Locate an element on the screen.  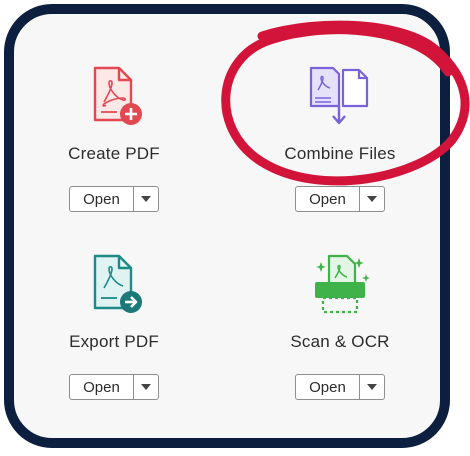
combine-files-icon is located at coordinates (339, 95).